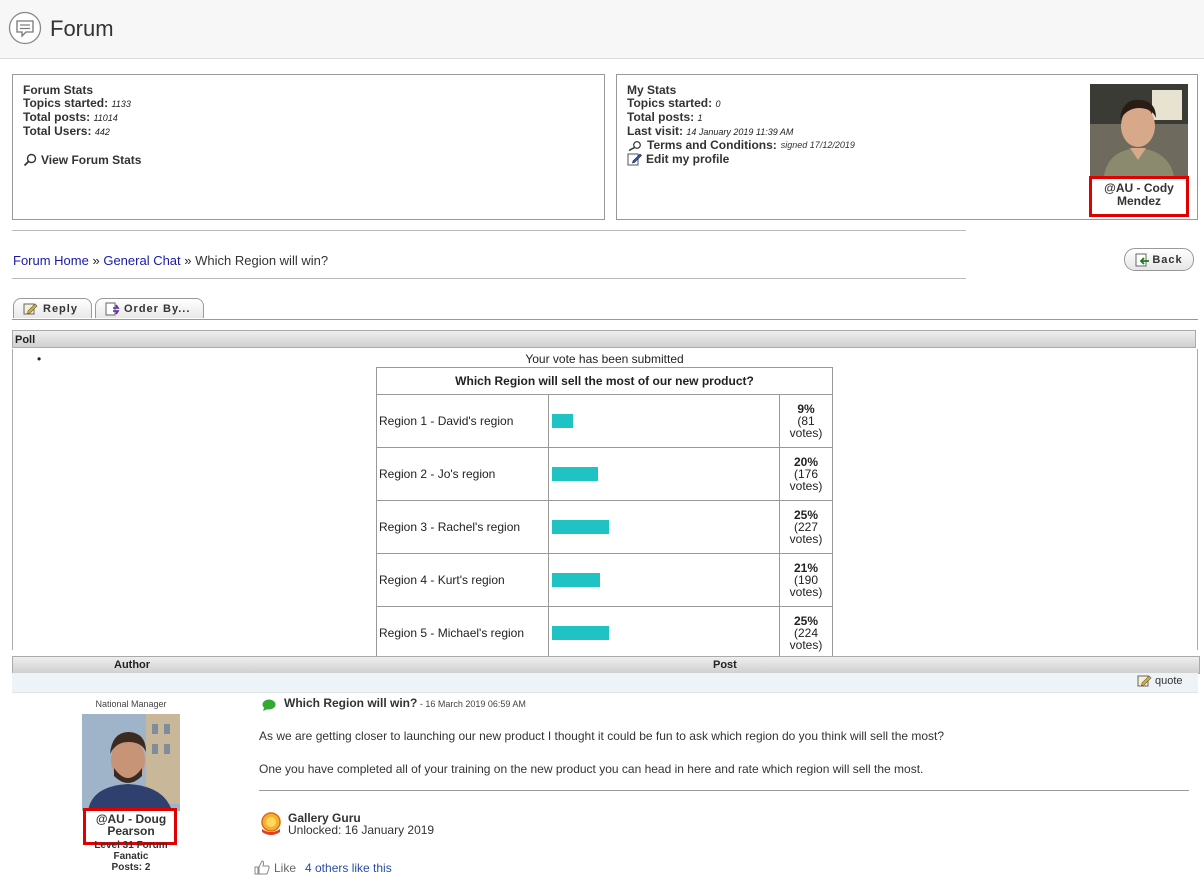  Describe the element at coordinates (606, 665) in the screenshot. I see `post-table-header: Author Post` at that location.